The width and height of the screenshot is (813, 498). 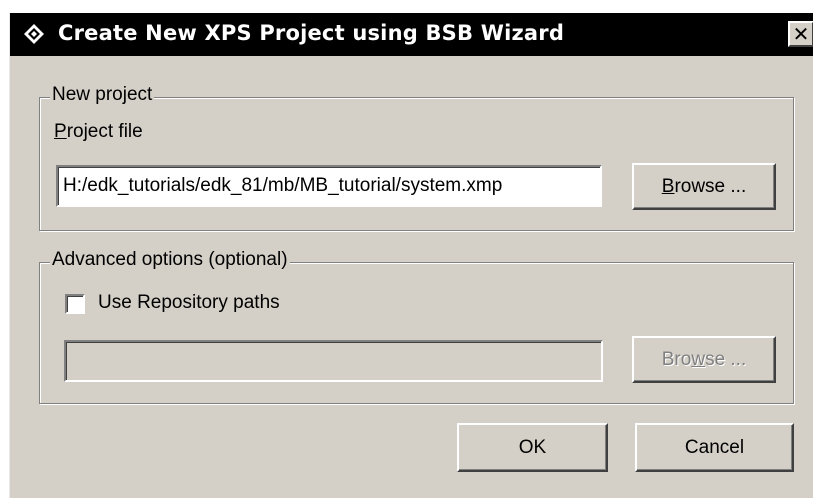 What do you see at coordinates (104, 131) in the screenshot?
I see `project-file-label-text: roject file` at bounding box center [104, 131].